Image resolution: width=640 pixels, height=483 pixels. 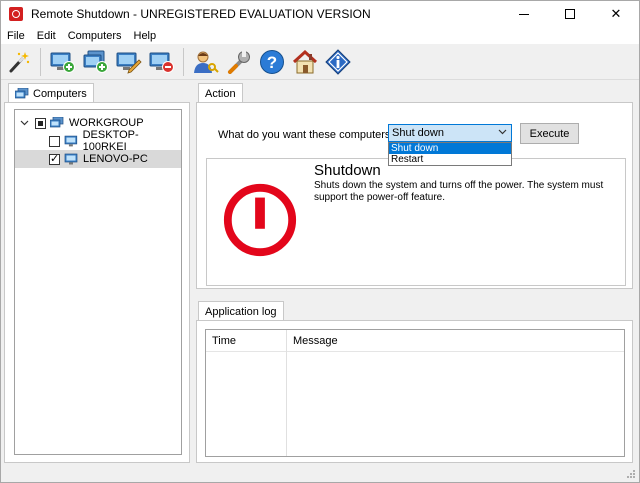 I want to click on settings-button, so click(x=239, y=62).